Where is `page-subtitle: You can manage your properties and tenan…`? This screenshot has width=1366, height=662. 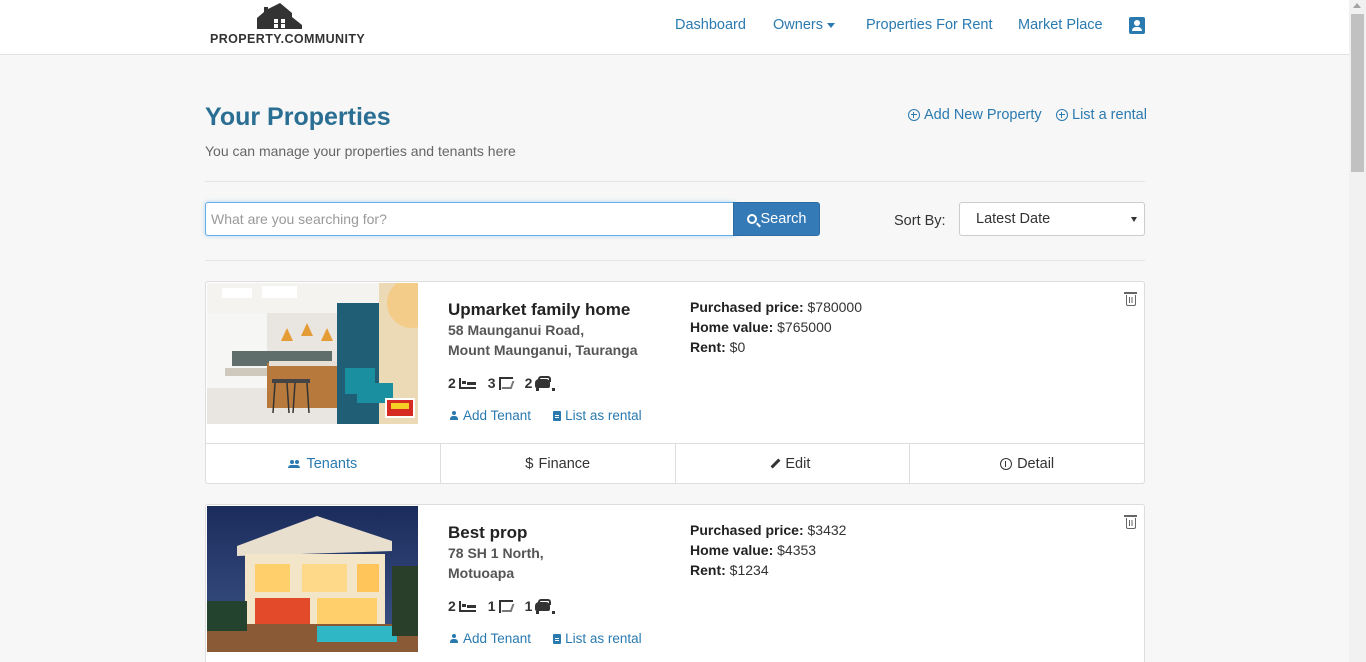 page-subtitle: You can manage your properties and tenan… is located at coordinates (360, 151).